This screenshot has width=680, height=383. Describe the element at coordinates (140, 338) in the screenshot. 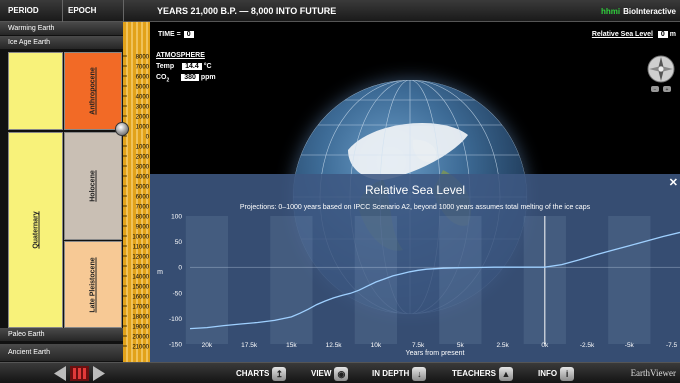

I see `ruler-tick-label: 20000` at that location.